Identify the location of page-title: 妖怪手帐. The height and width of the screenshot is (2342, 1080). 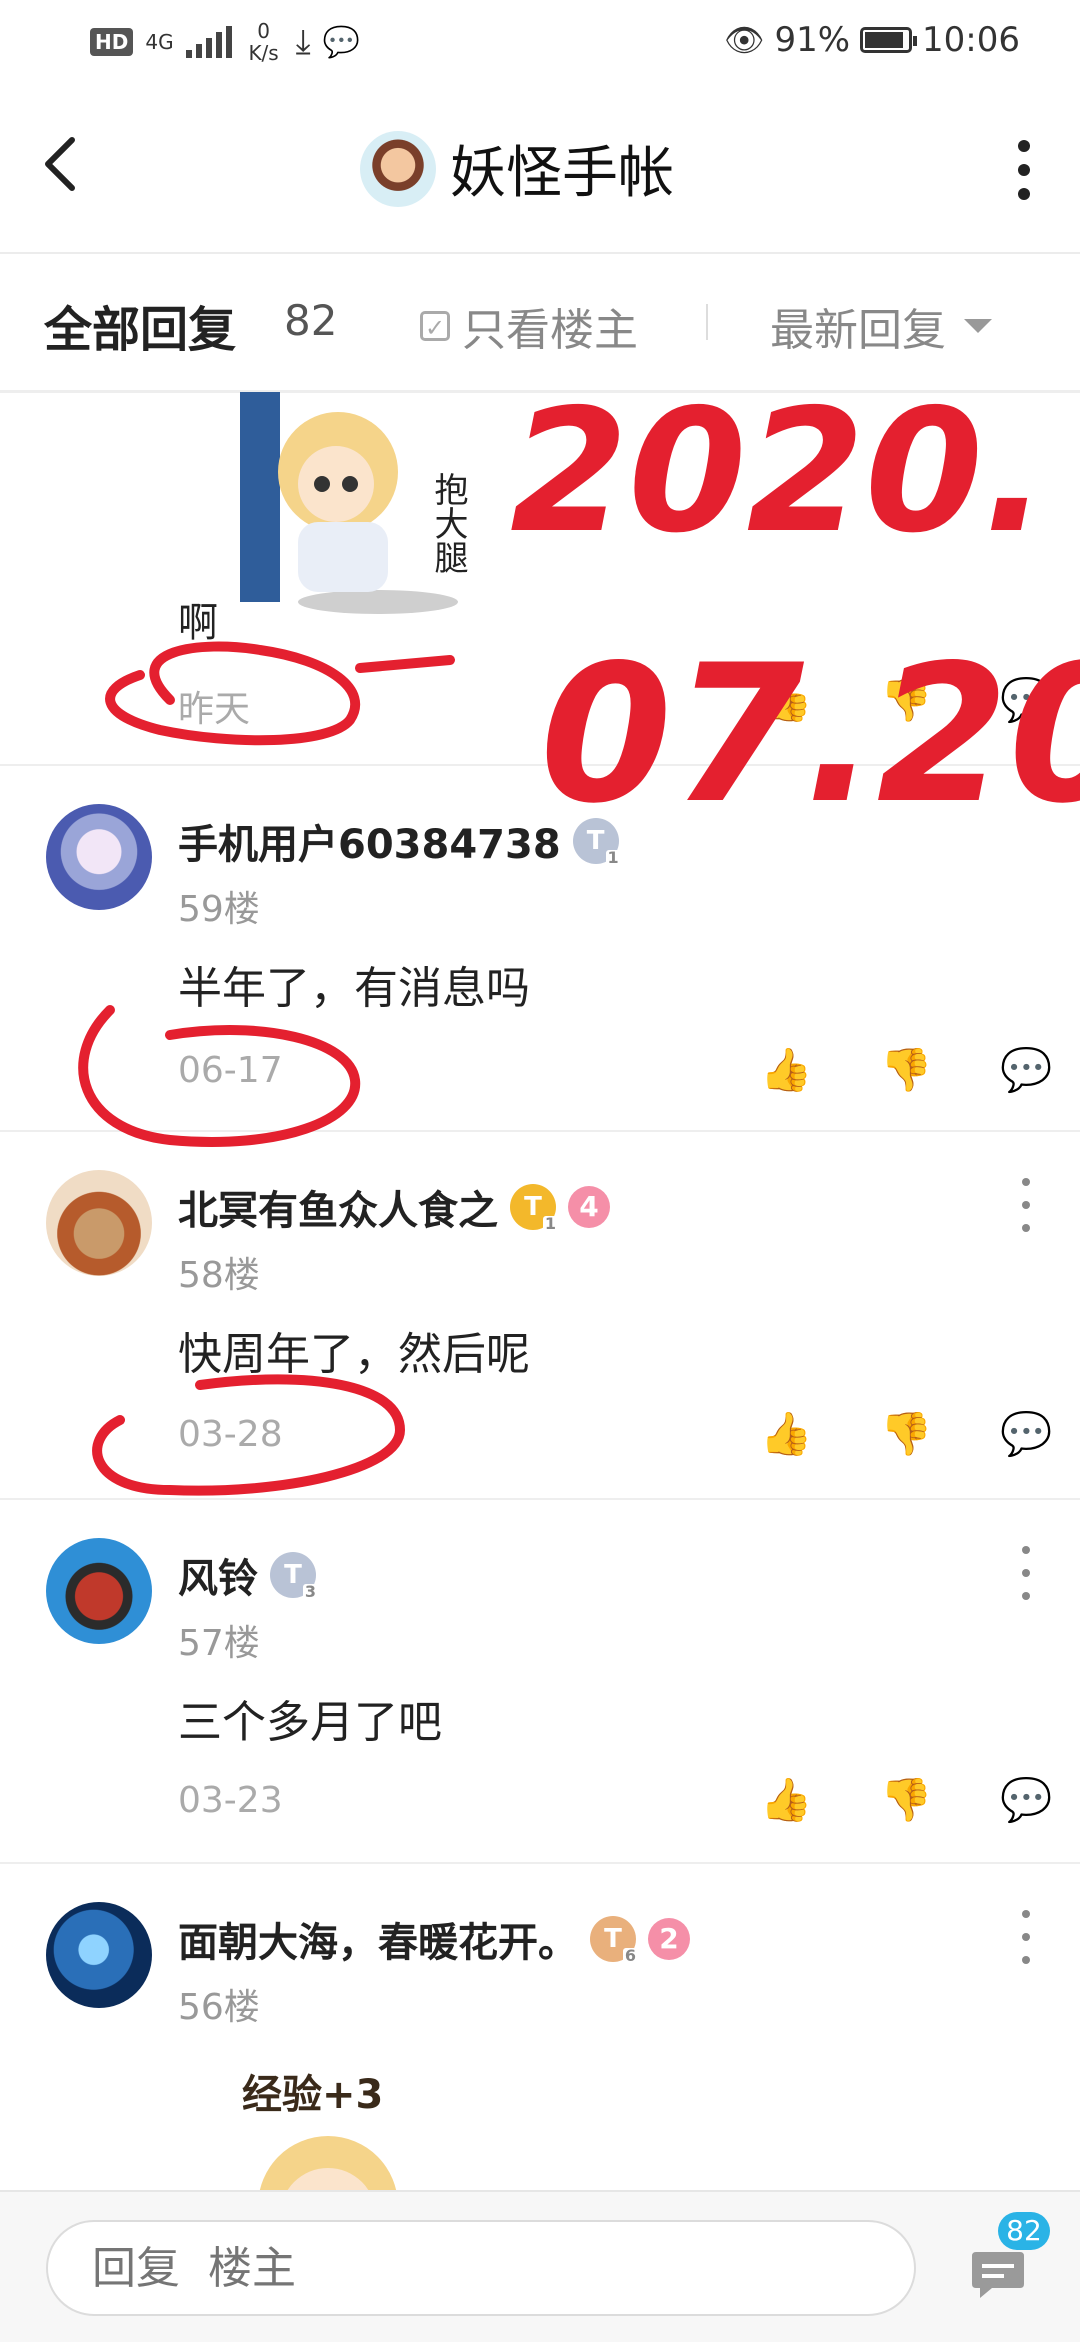
(562, 173).